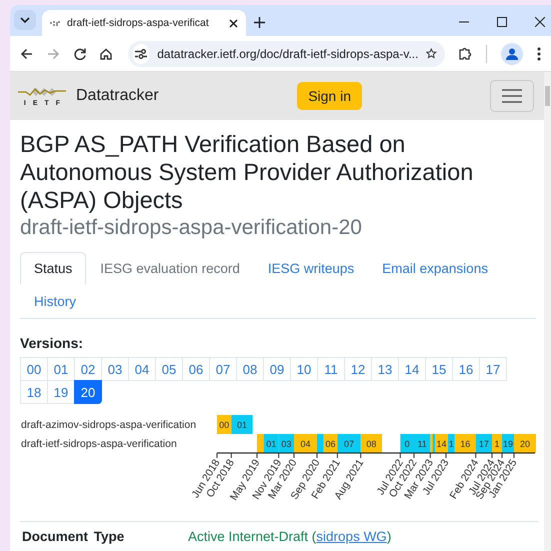  Describe the element at coordinates (115, 369) in the screenshot. I see `version-link: 03` at that location.